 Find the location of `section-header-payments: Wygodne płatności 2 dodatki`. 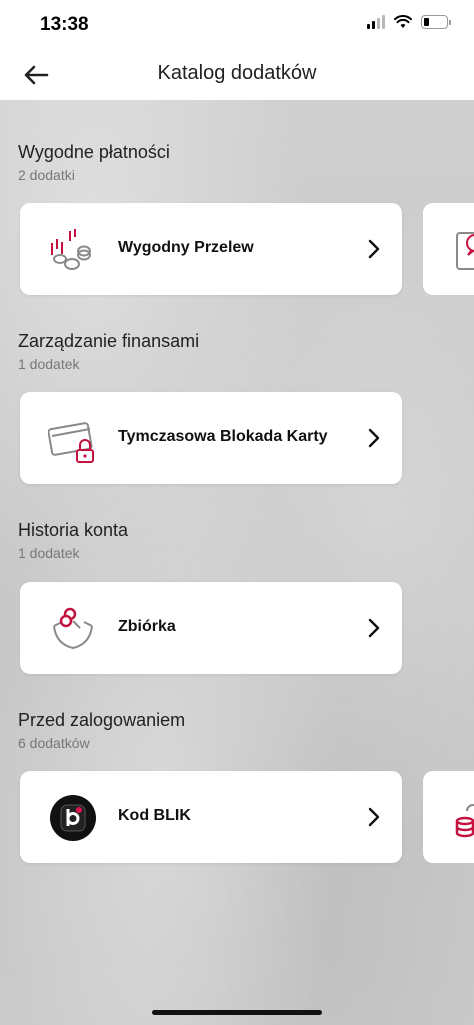

section-header-payments: Wygodne płatności 2 dodatki is located at coordinates (94, 162).